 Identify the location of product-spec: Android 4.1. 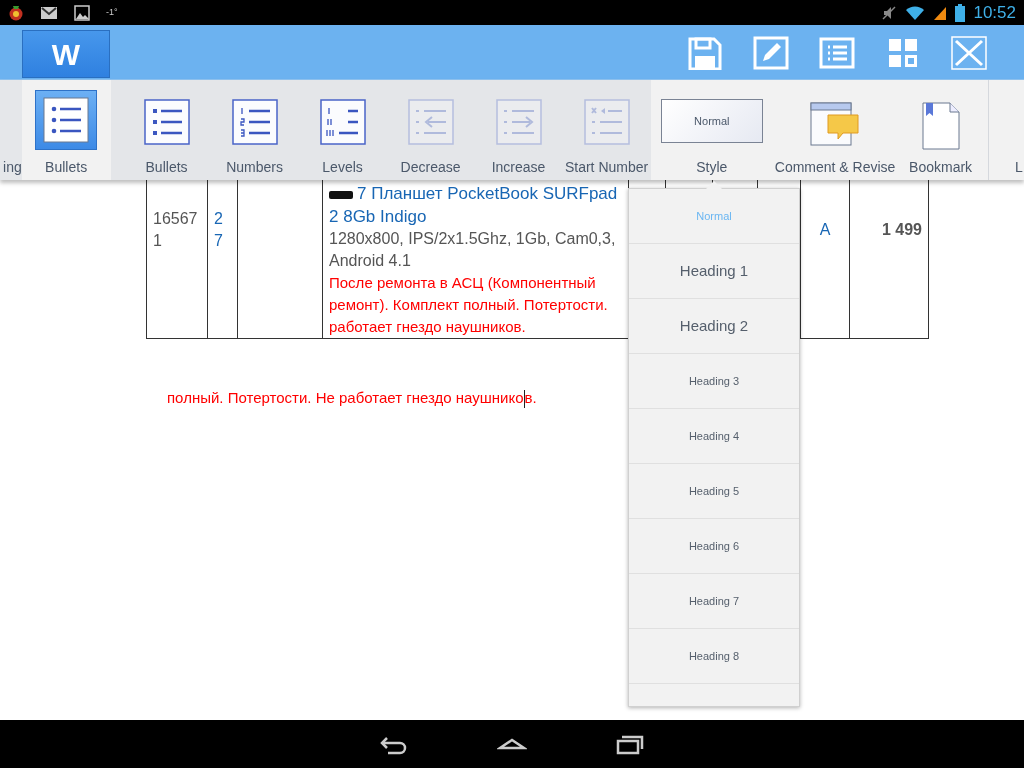
(370, 261).